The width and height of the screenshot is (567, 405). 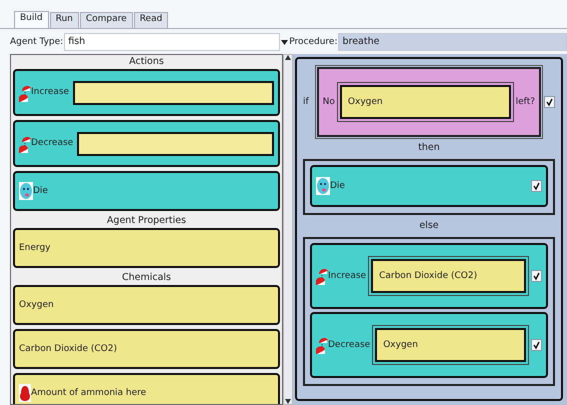 I want to click on tab: Read, so click(x=151, y=20).